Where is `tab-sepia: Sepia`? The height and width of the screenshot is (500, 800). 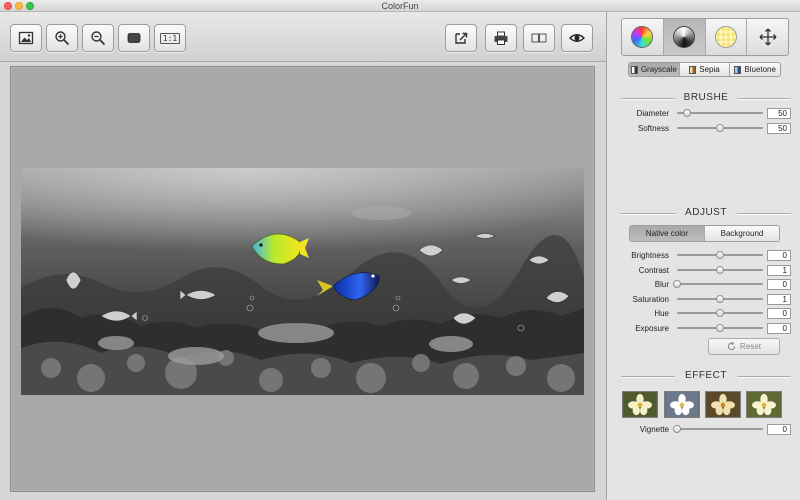
tab-sepia: Sepia is located at coordinates (705, 69).